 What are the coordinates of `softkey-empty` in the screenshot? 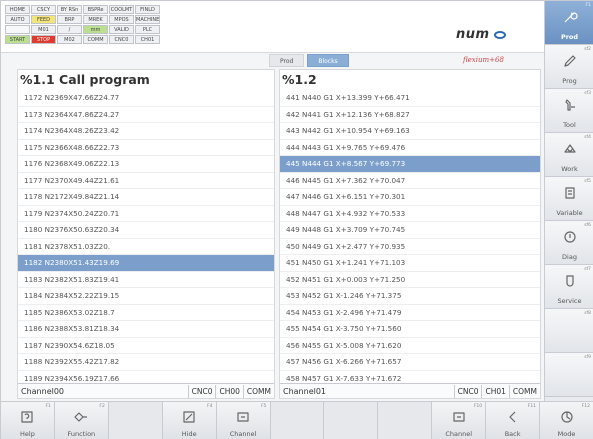 It's located at (297, 420).